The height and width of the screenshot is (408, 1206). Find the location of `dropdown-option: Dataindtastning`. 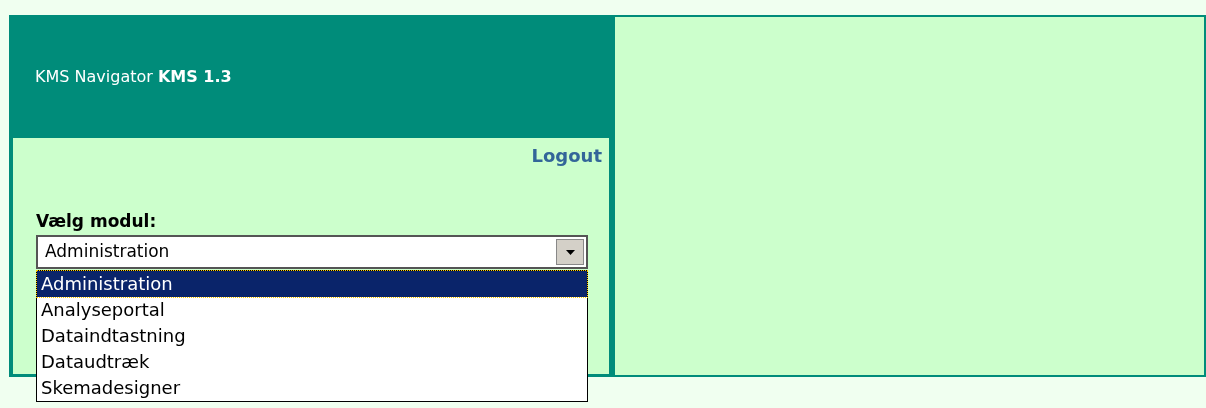

dropdown-option: Dataindtastning is located at coordinates (312, 336).